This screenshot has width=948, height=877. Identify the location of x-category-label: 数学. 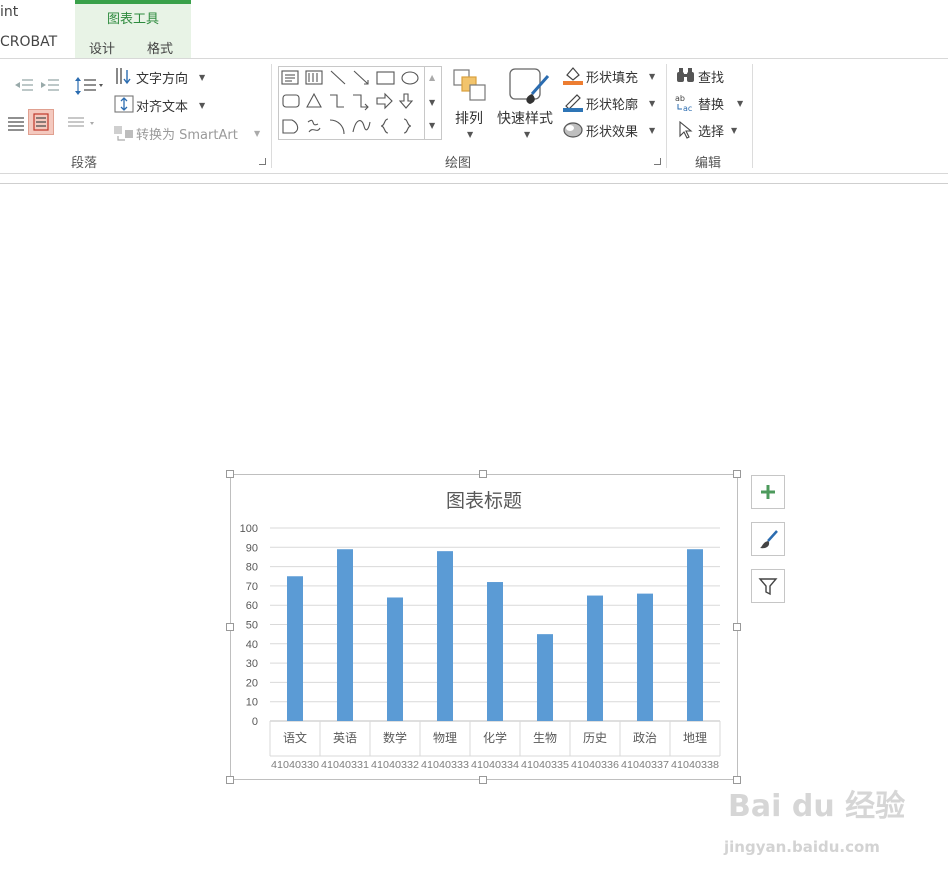
(395, 737).